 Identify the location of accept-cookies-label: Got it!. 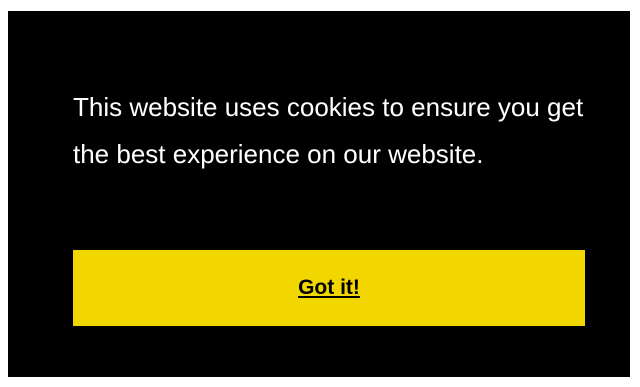
(329, 287).